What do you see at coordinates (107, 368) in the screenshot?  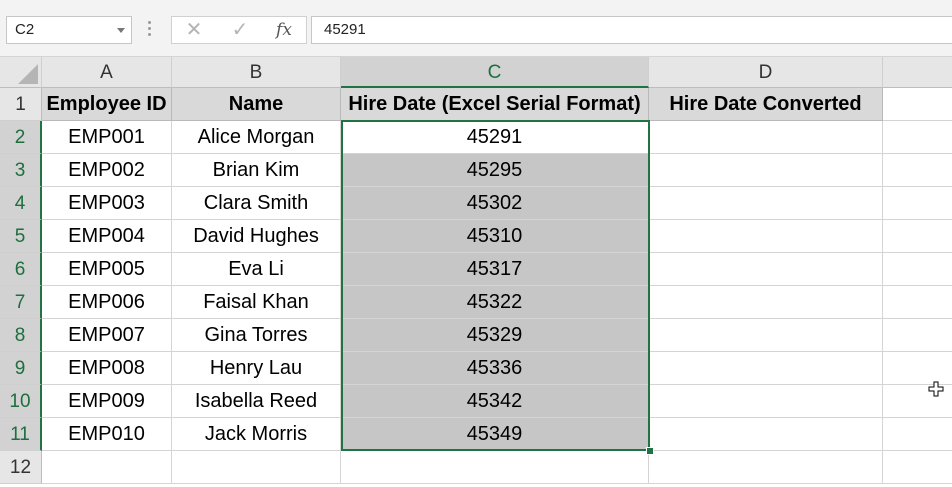 I see `table-cell: EMP008` at bounding box center [107, 368].